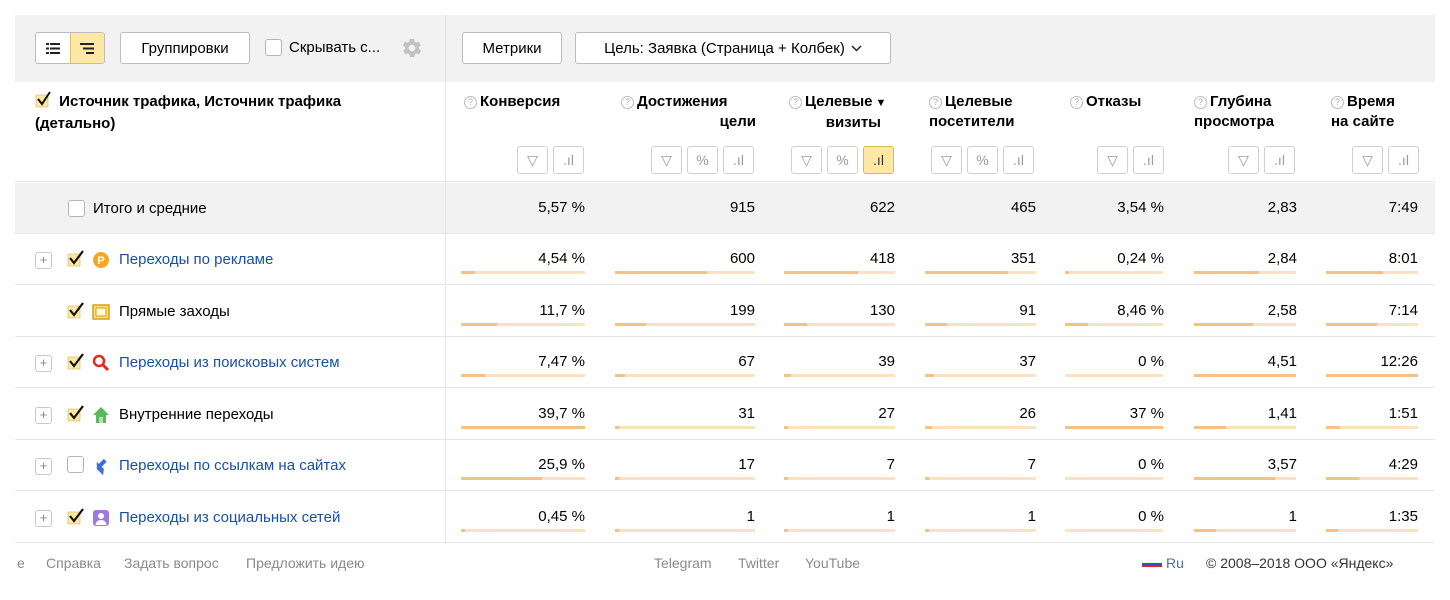  Describe the element at coordinates (688, 112) in the screenshot. I see `col-goals-header: ? Достижения цели` at that location.